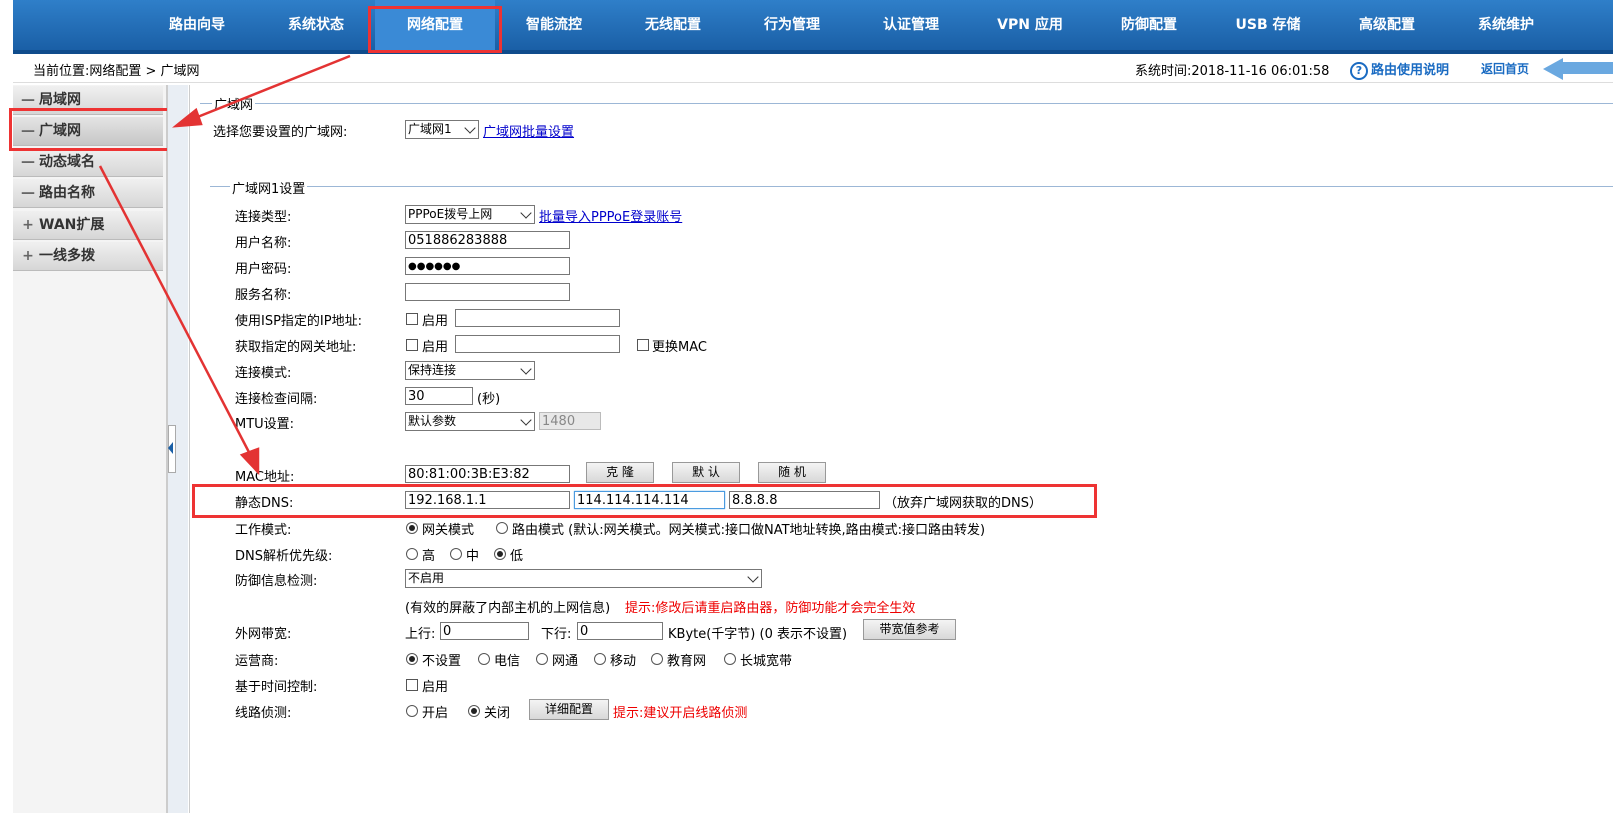  Describe the element at coordinates (88, 193) in the screenshot. I see `sidebar-item-router-name: — 路由名称` at that location.